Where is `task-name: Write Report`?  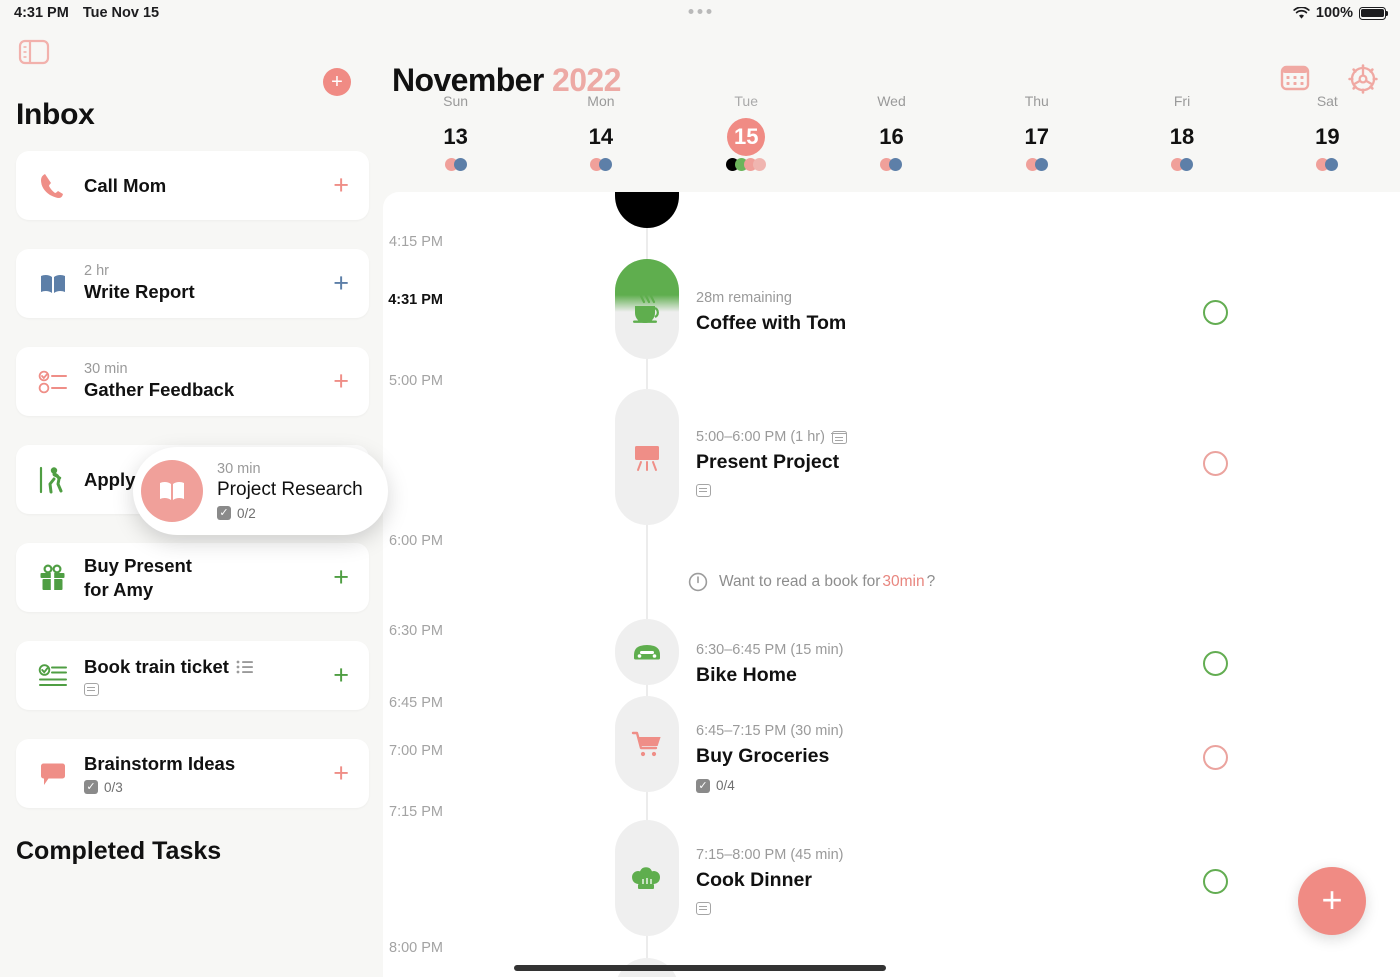
task-name: Write Report is located at coordinates (139, 292).